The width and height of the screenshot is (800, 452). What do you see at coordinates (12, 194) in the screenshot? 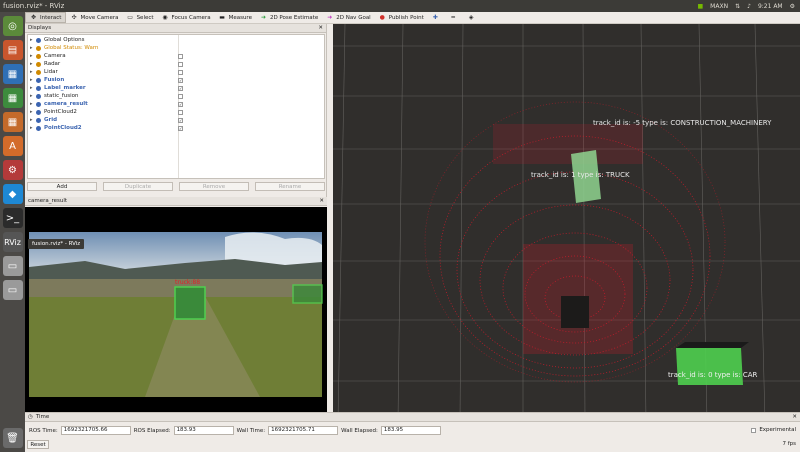
I see `vscode-icon: ◆` at bounding box center [12, 194].